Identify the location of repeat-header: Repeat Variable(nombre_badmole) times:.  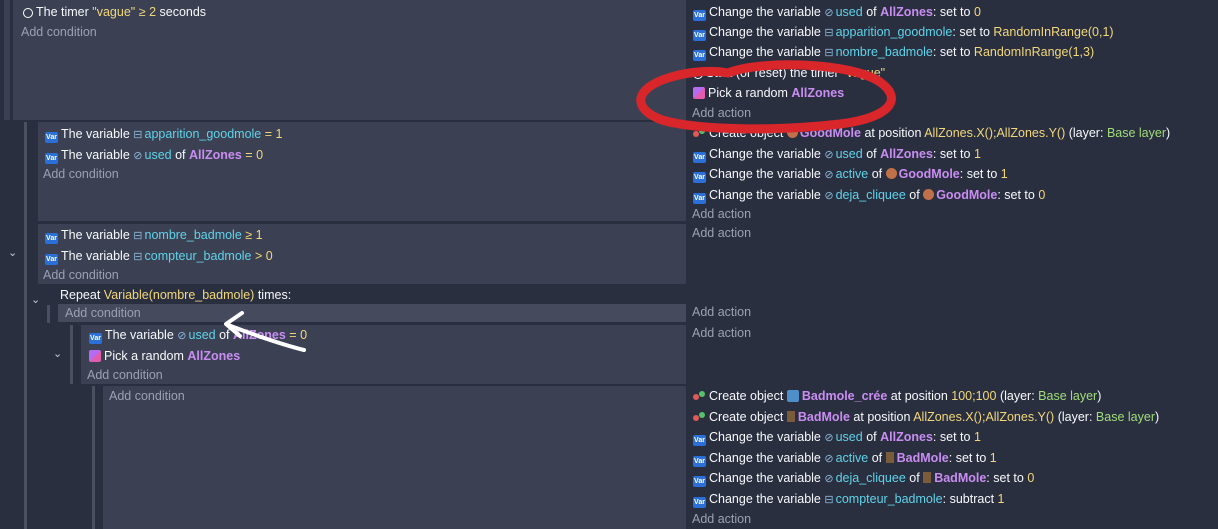
(175, 295).